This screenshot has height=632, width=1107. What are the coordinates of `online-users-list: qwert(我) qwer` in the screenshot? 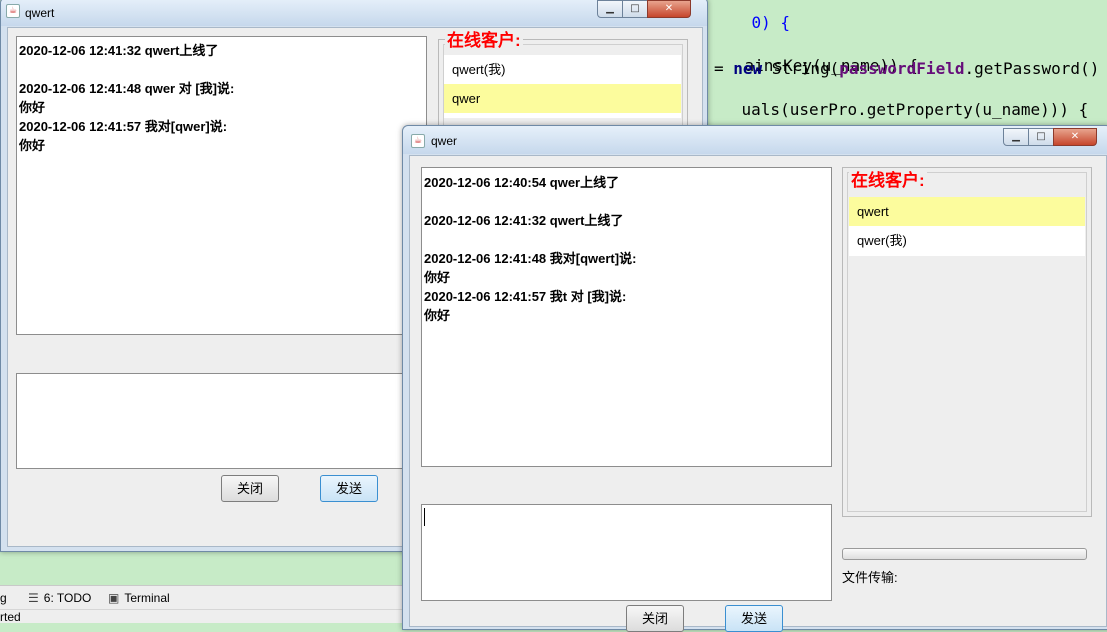 It's located at (562, 86).